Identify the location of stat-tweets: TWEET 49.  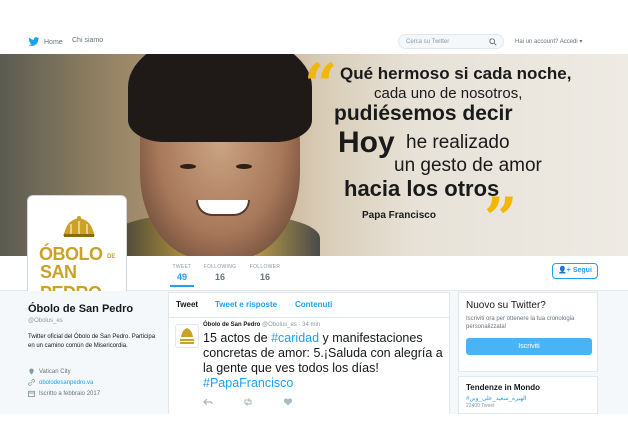
(182, 275).